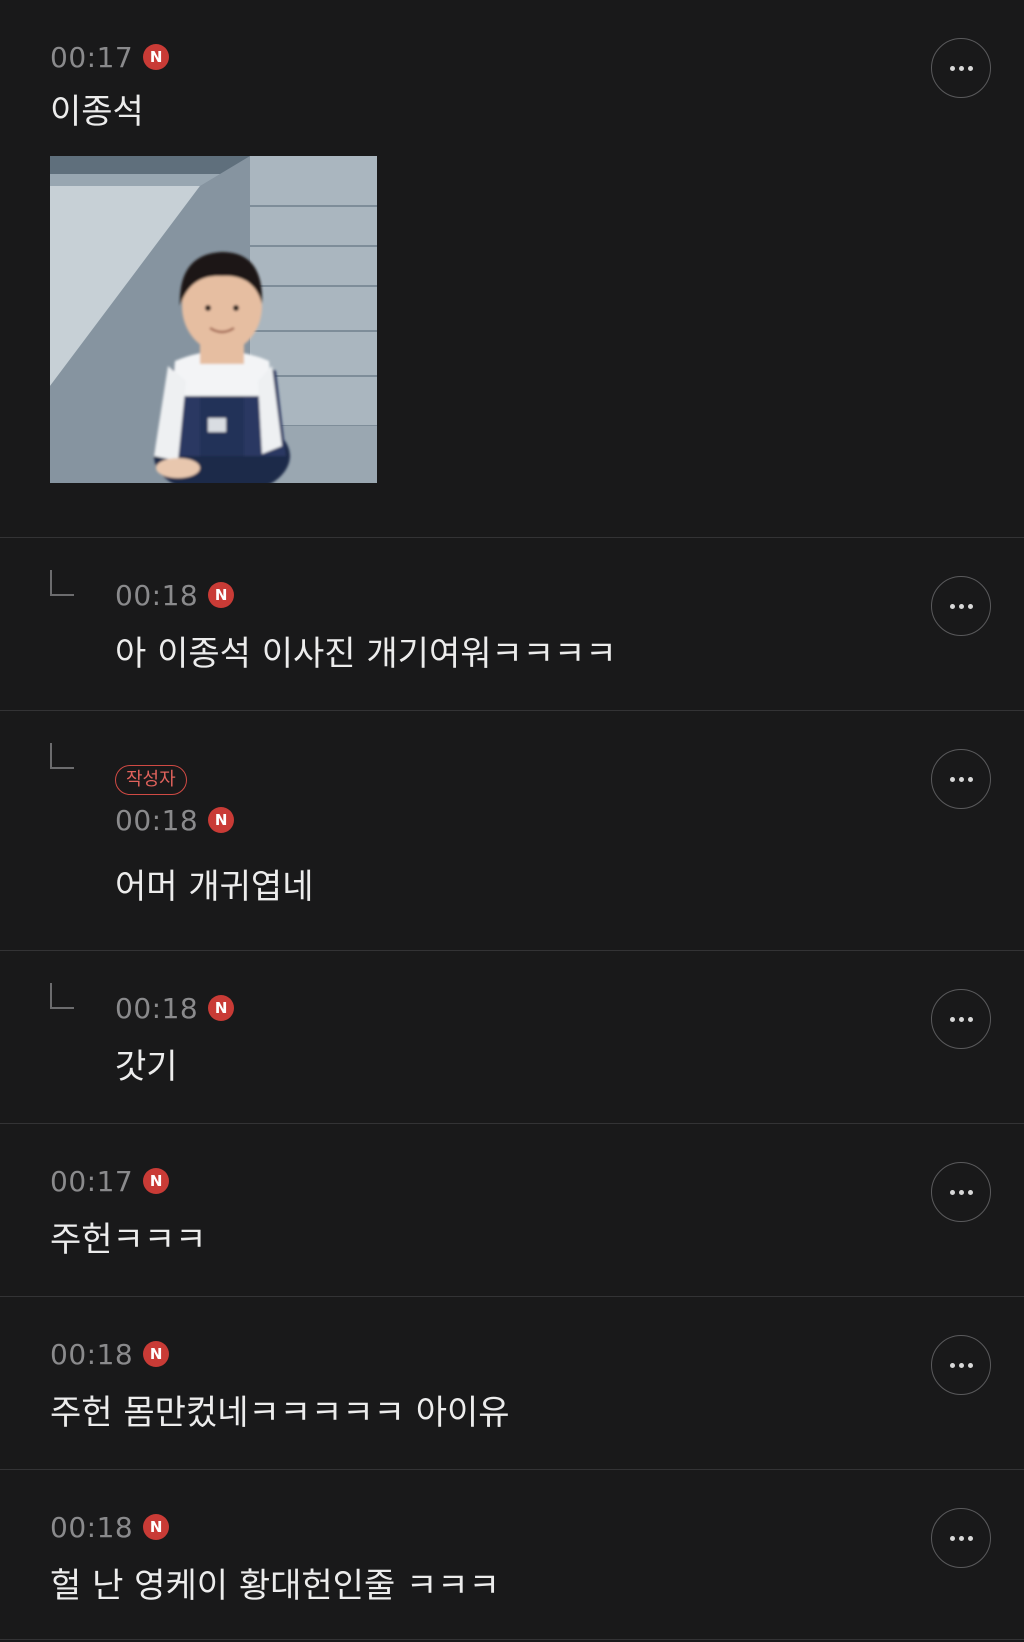 This screenshot has height=1642, width=1024. What do you see at coordinates (512, 1555) in the screenshot?
I see `comment-item: 00:18 N 헐 난 영케이 황대헌인줄 ㅋㅋㅋ` at bounding box center [512, 1555].